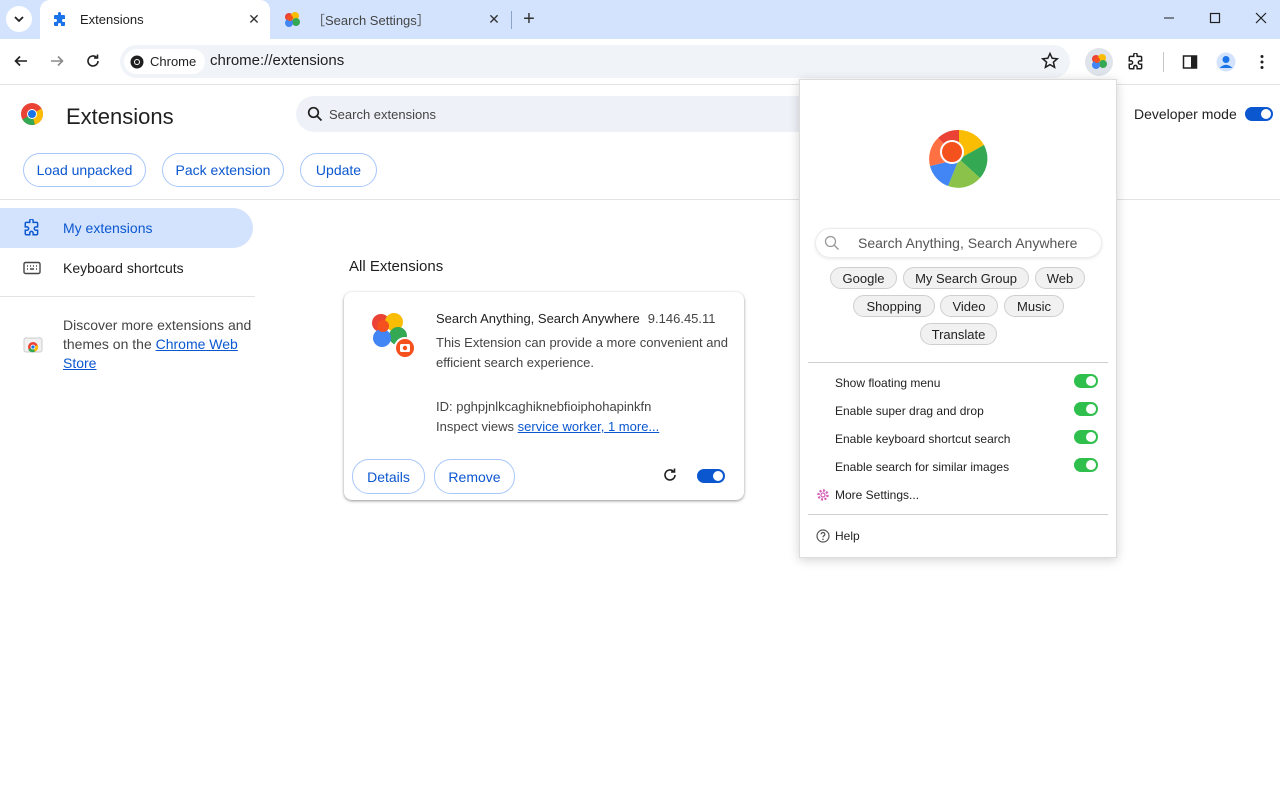  I want to click on plus-icon: +, so click(529, 18).